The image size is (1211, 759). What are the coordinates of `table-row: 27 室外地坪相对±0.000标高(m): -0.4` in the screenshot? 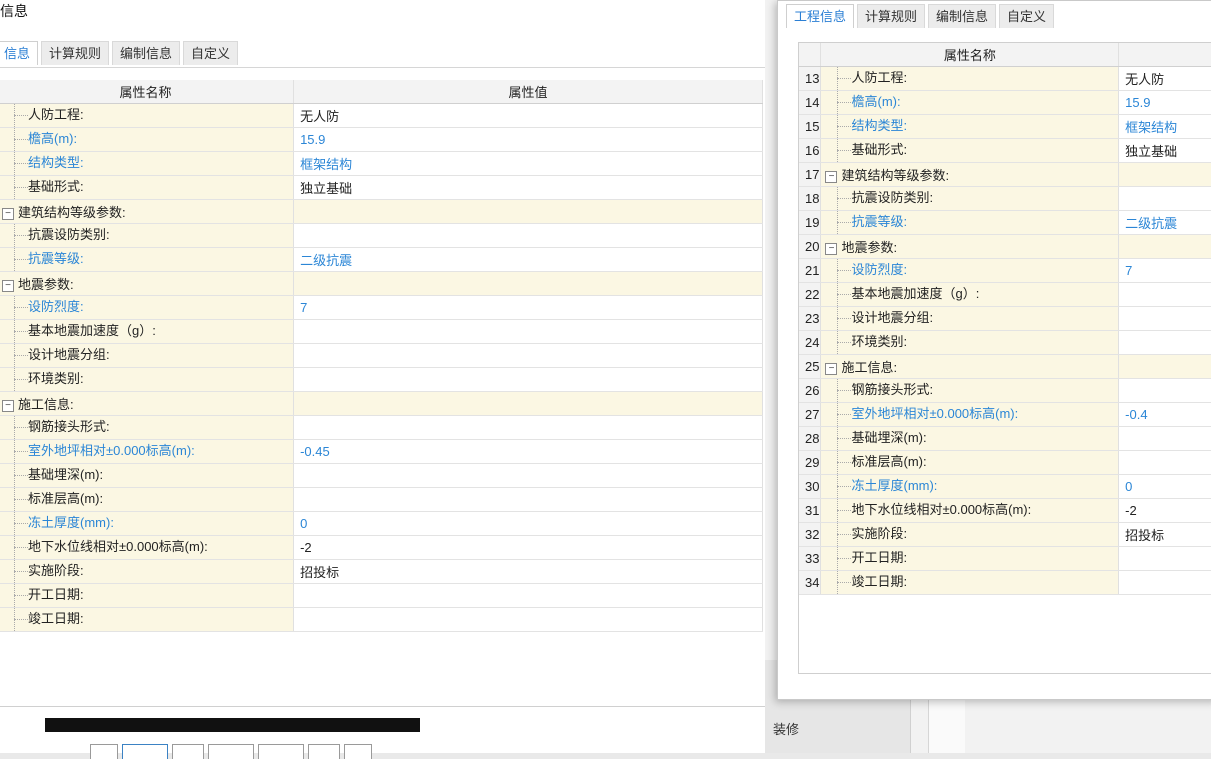 It's located at (1005, 414).